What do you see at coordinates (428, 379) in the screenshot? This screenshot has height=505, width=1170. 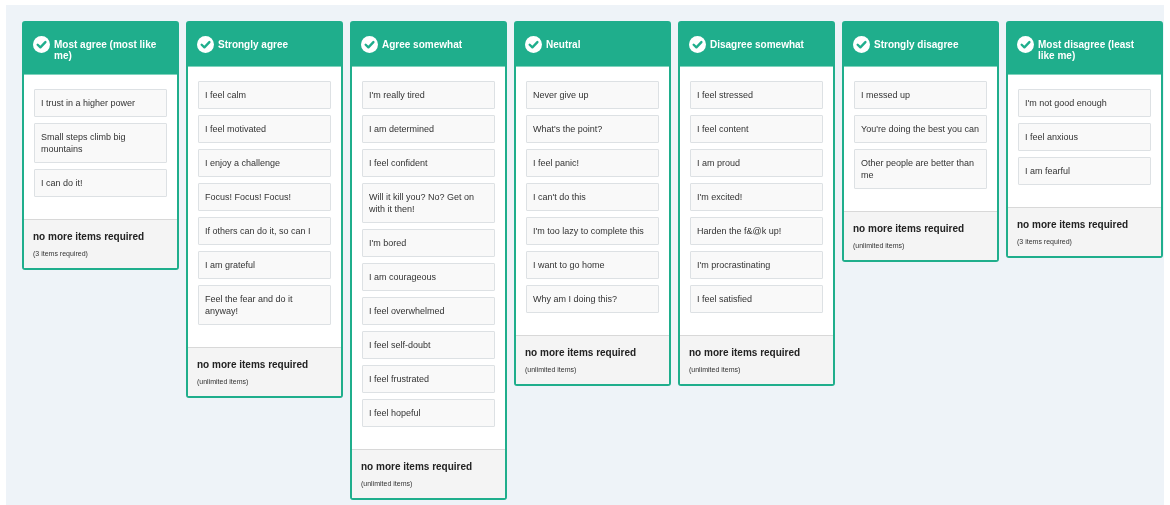 I see `statement-card: I feel frustrated` at bounding box center [428, 379].